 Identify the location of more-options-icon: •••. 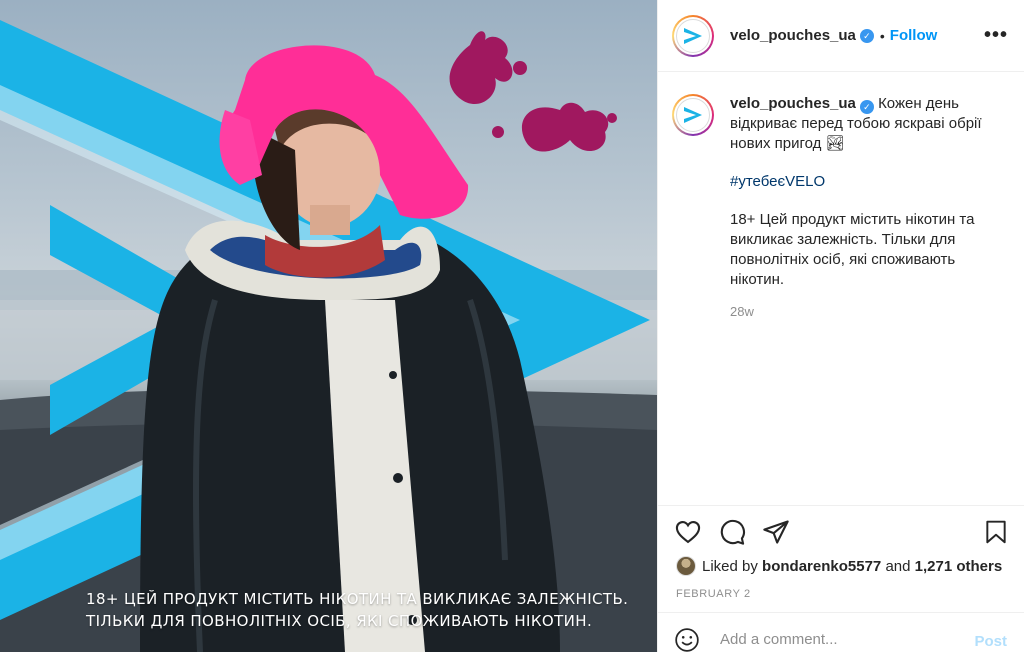
(996, 35).